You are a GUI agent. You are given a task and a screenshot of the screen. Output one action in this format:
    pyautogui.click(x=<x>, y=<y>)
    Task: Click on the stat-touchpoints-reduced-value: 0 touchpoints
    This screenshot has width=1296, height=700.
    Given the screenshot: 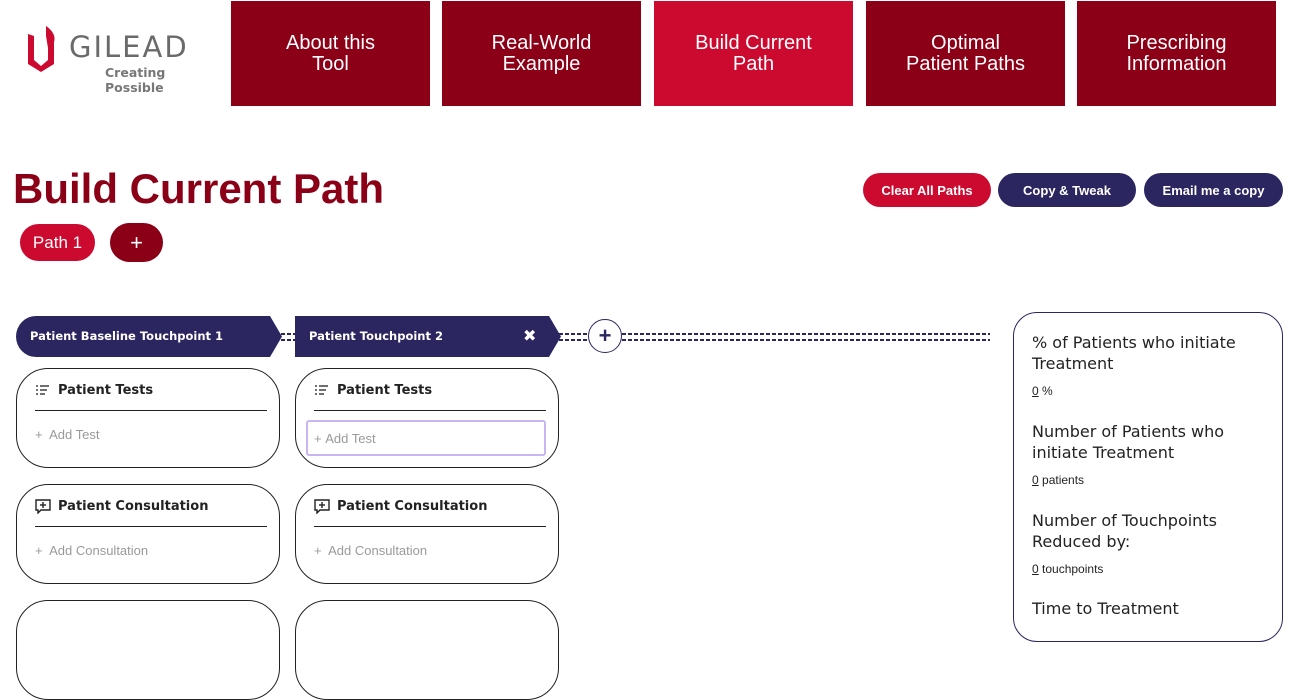 What is the action you would take?
    pyautogui.click(x=1067, y=569)
    